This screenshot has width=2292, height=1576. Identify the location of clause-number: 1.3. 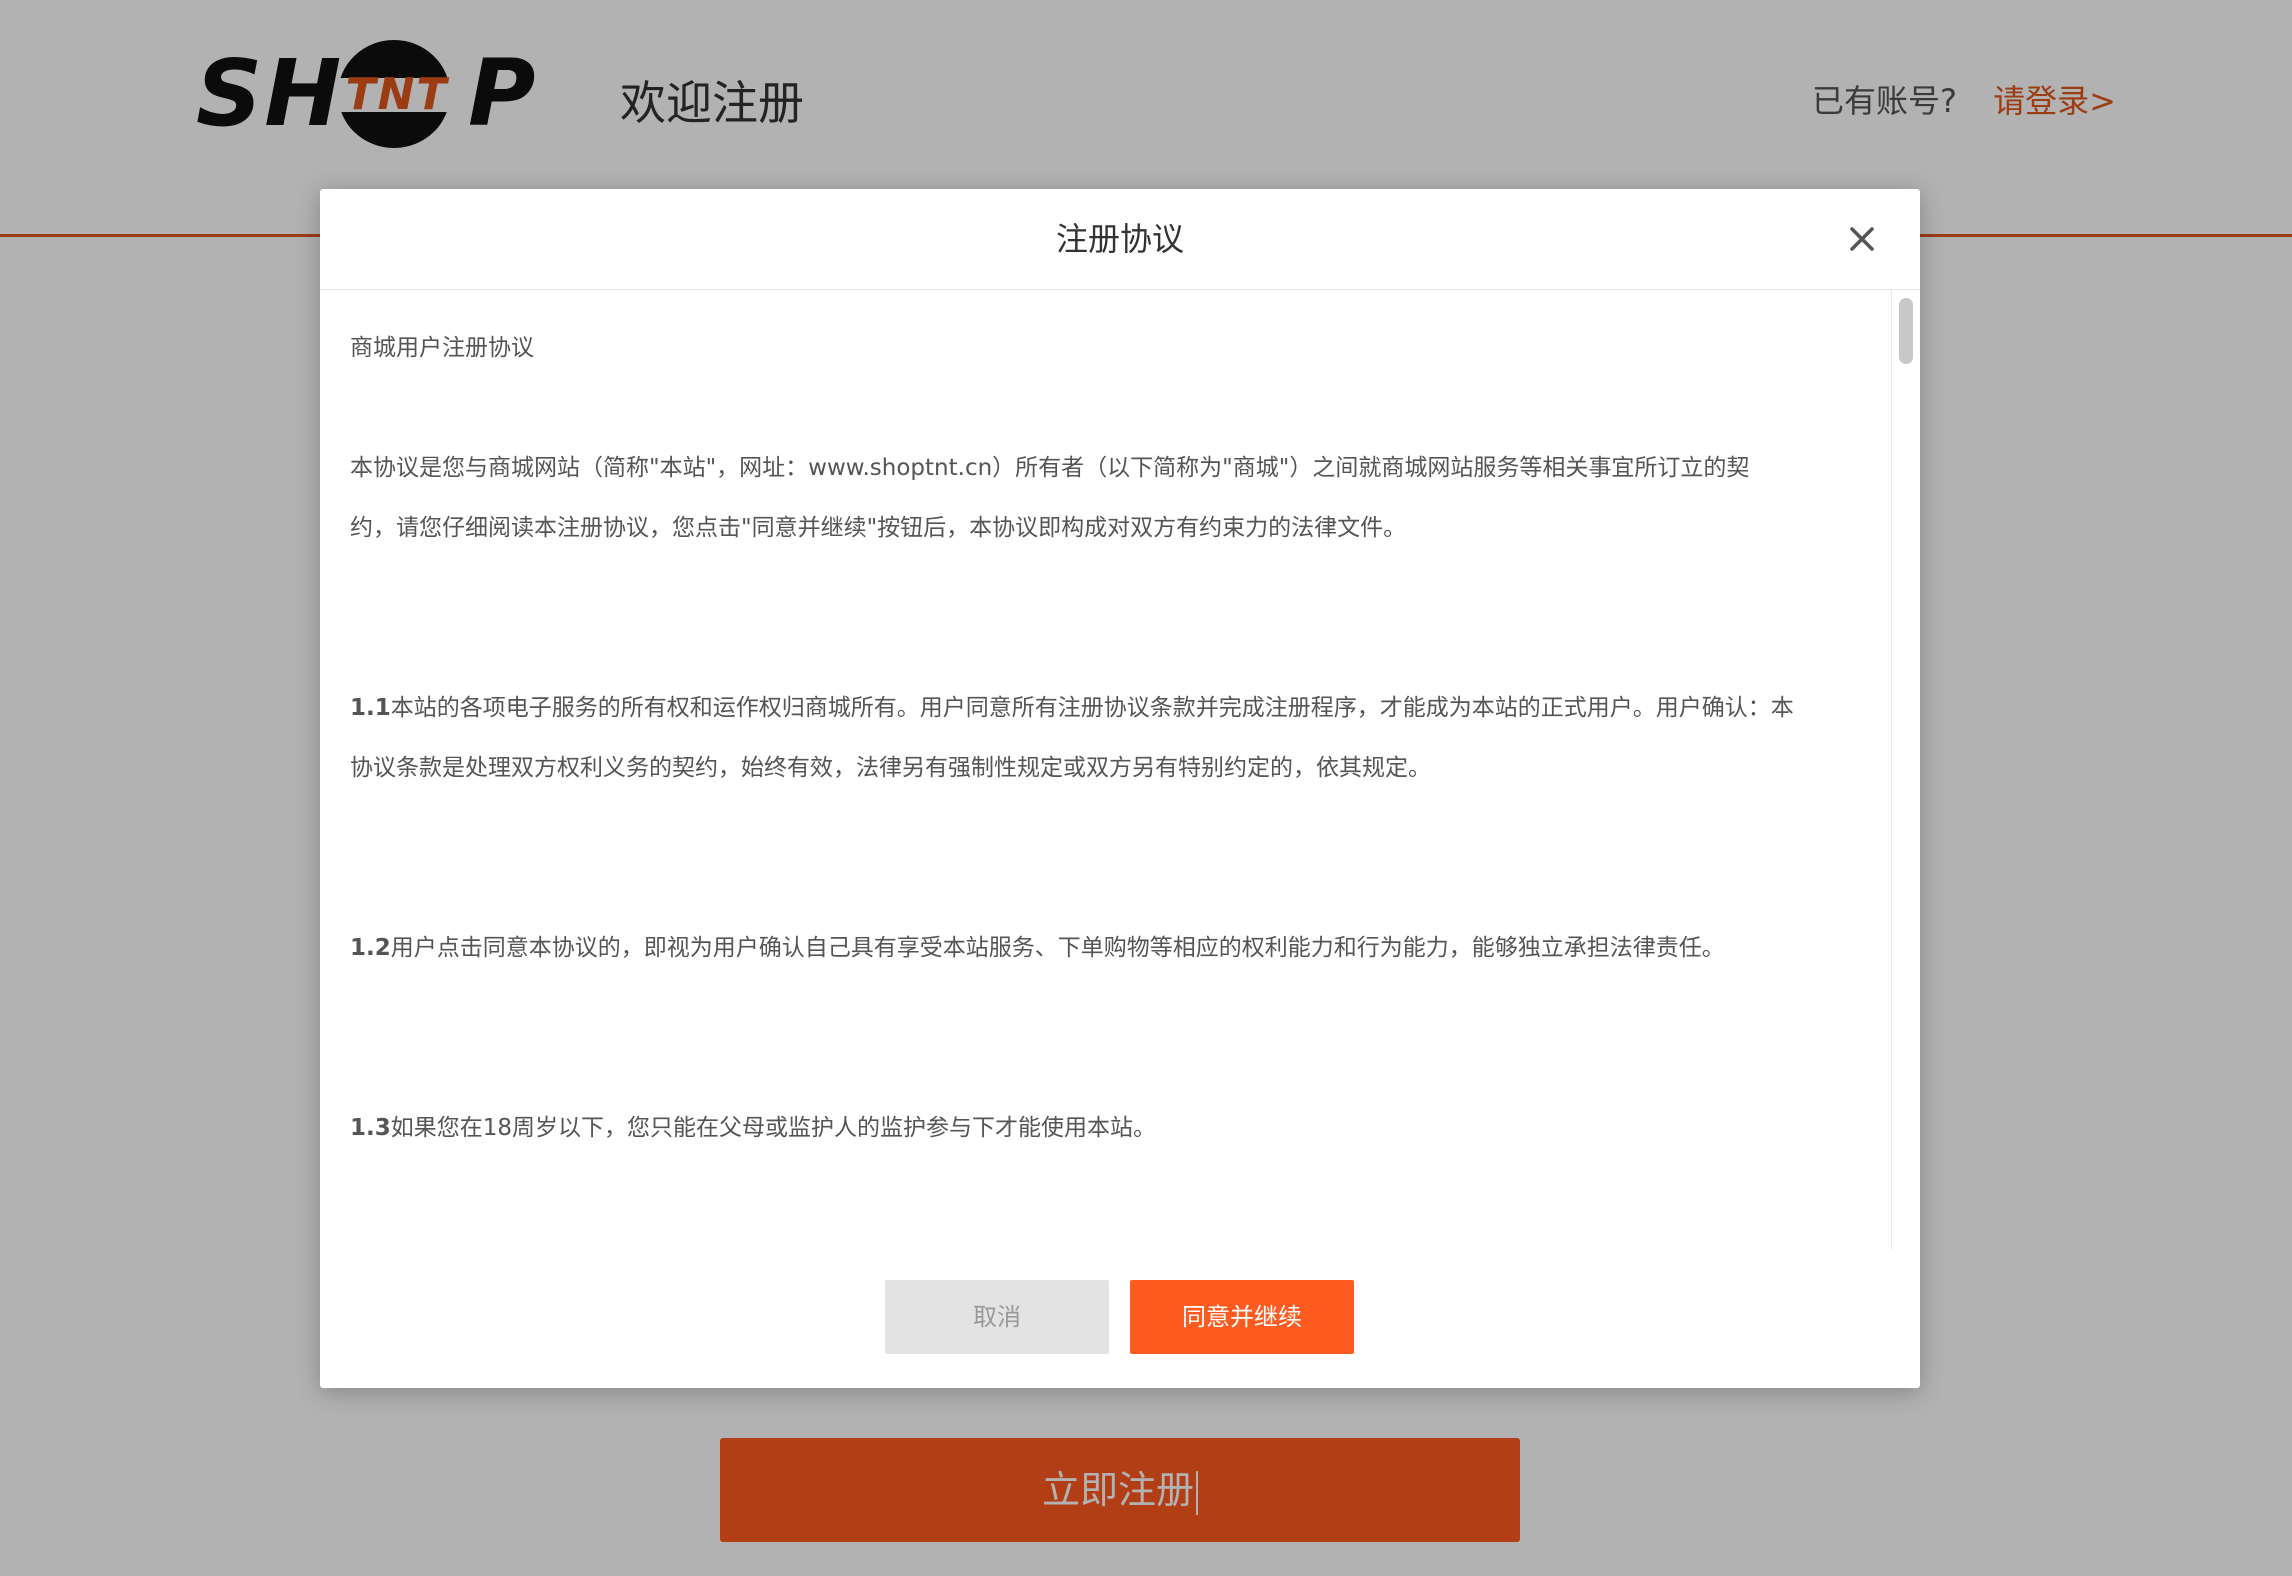
(370, 1128).